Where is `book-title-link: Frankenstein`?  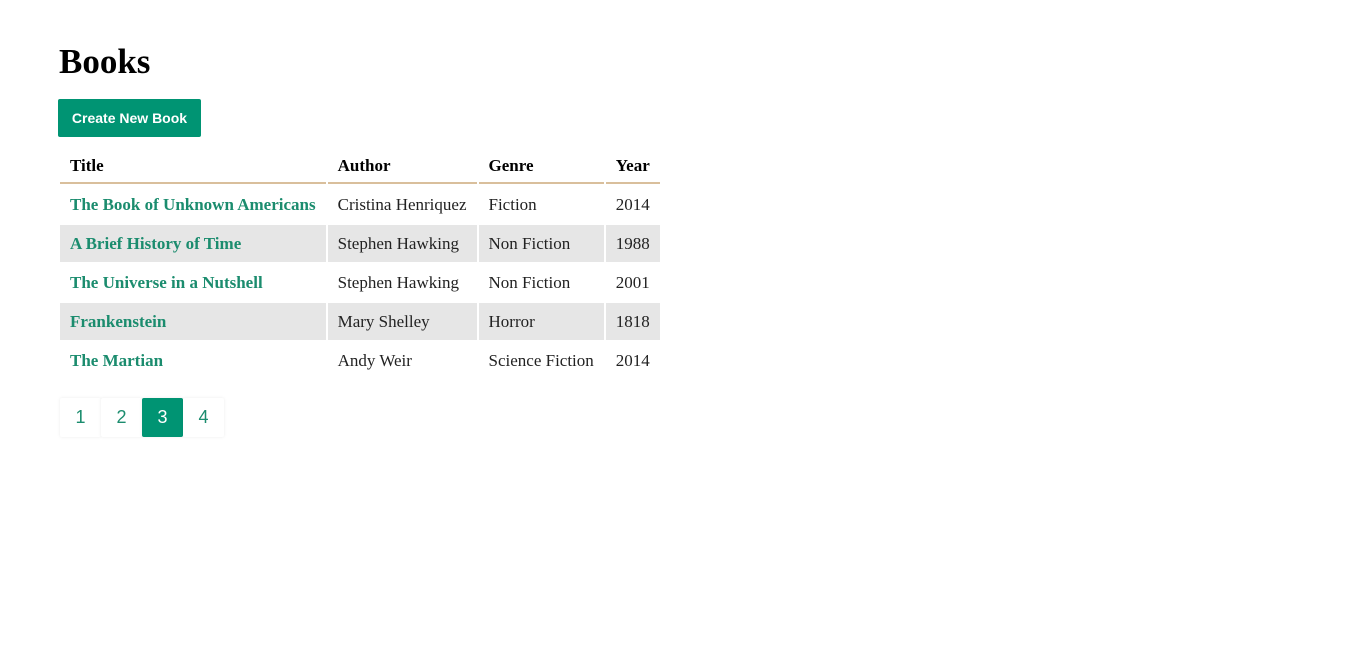 book-title-link: Frankenstein is located at coordinates (118, 321).